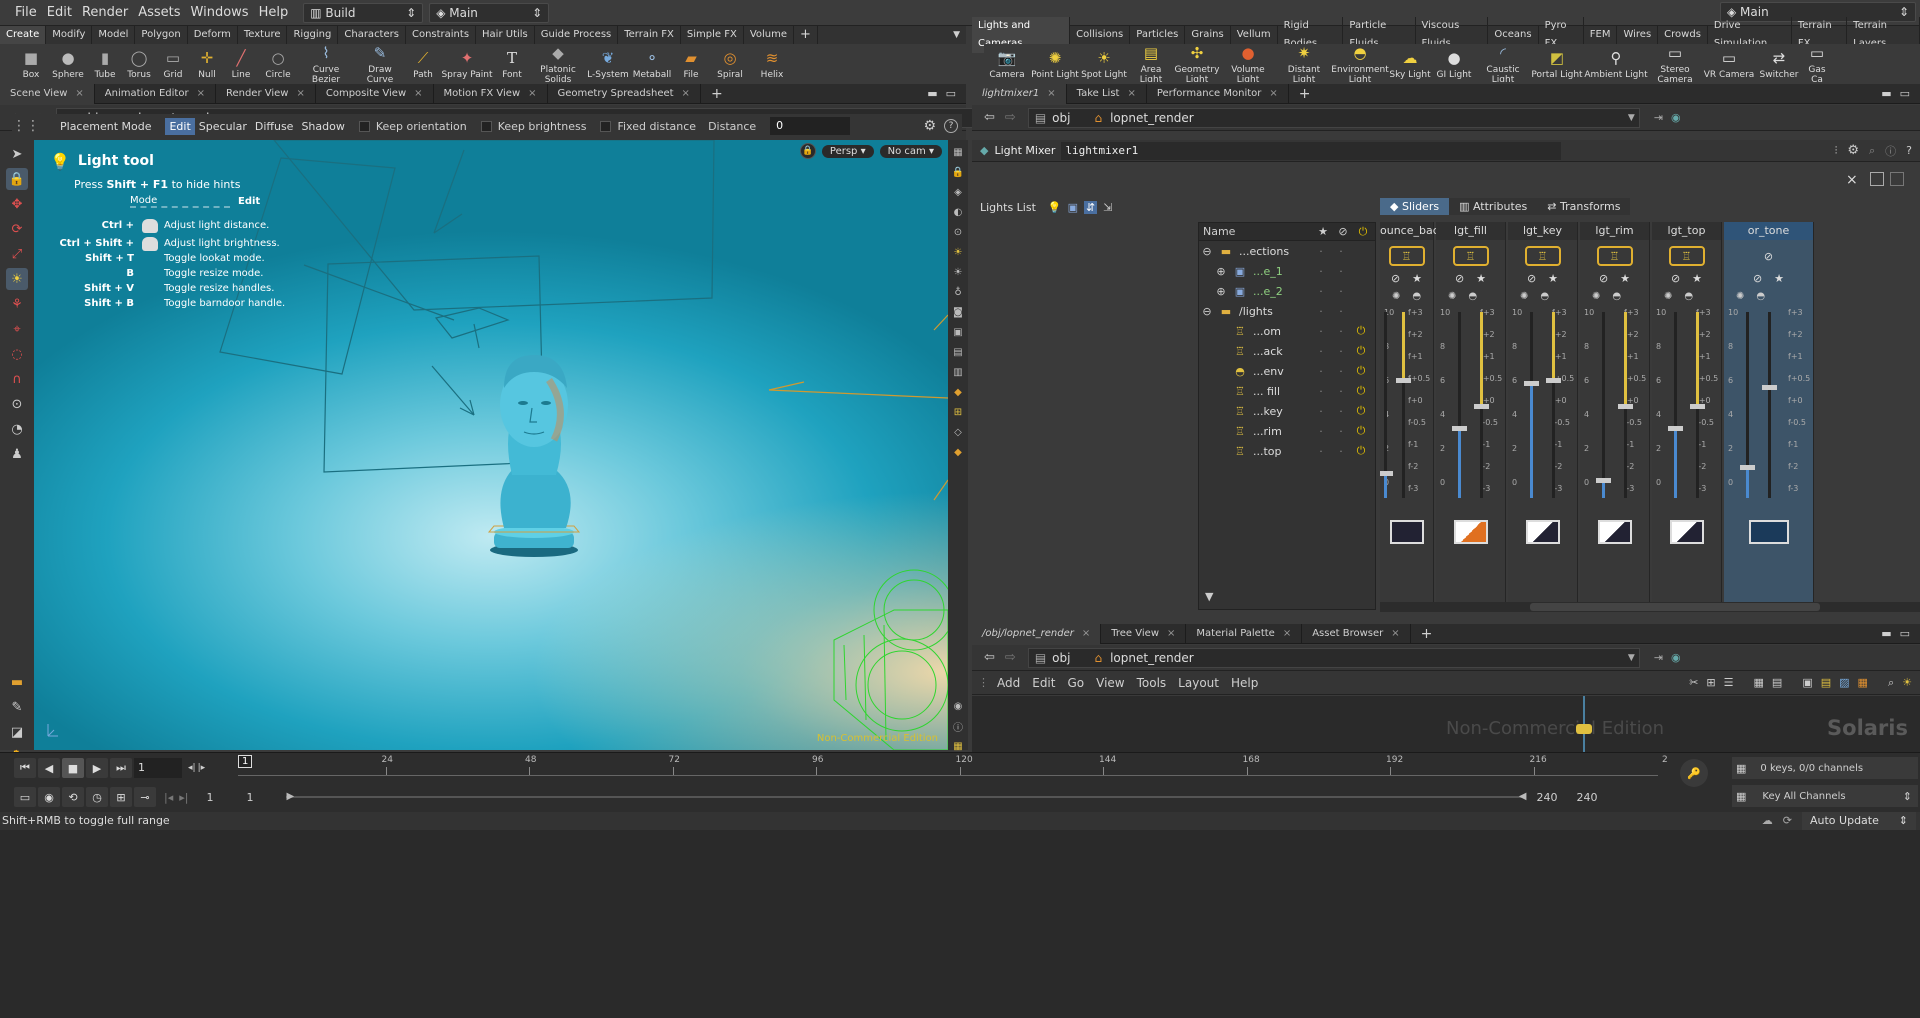 The height and width of the screenshot is (1018, 1920). I want to click on menu-help: Help, so click(1244, 683).